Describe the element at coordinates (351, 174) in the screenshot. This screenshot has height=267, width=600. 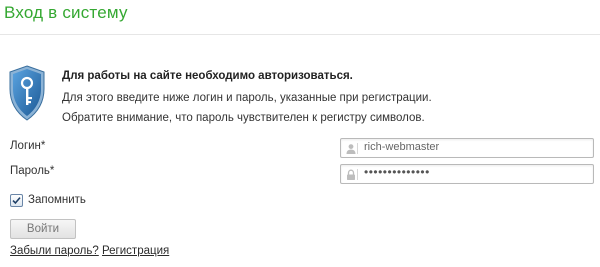
I see `lock-icon` at that location.